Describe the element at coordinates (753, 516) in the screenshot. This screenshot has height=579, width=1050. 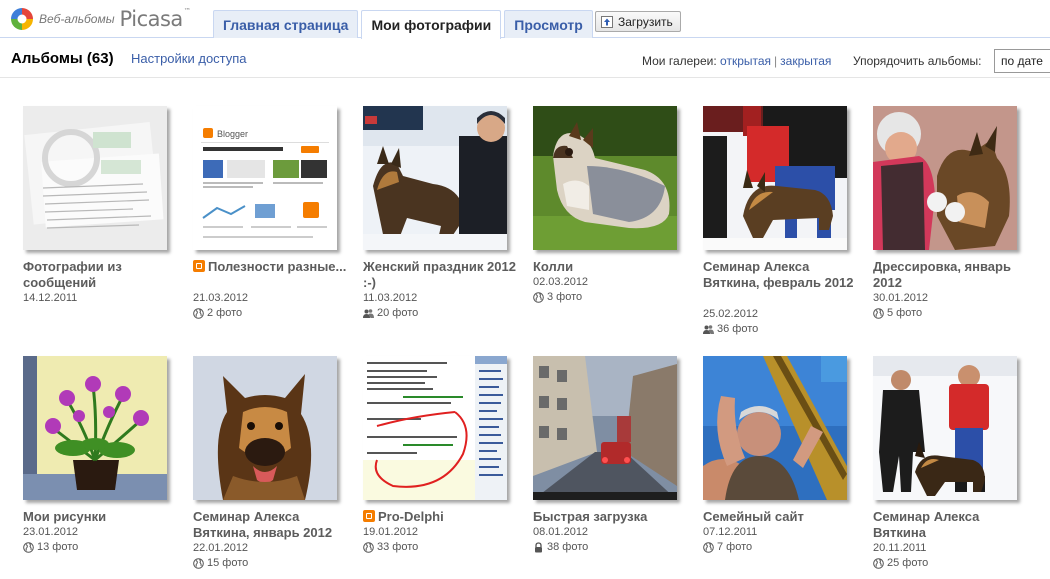
I see `album-title-text: Семейный сайт` at that location.